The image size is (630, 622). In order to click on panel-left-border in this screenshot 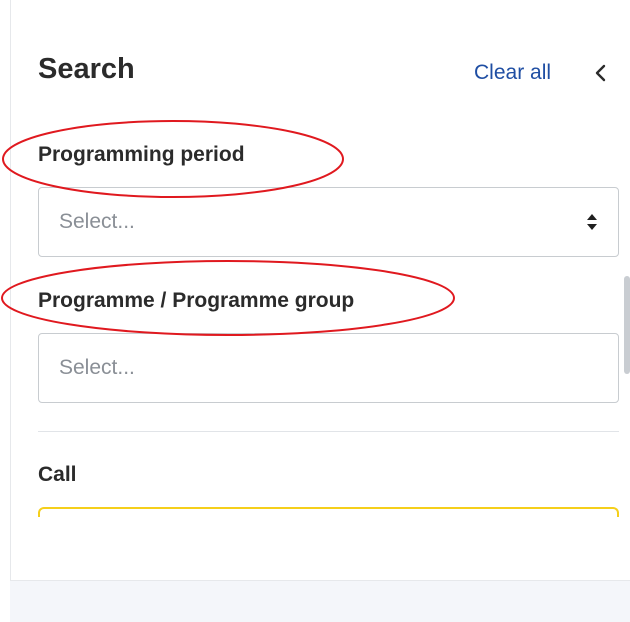, I will do `click(10, 290)`.